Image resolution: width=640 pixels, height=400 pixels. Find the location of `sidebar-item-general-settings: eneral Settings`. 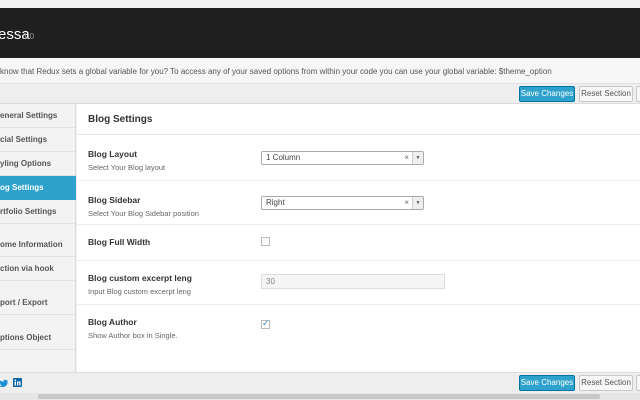

sidebar-item-general-settings: eneral Settings is located at coordinates (38, 116).